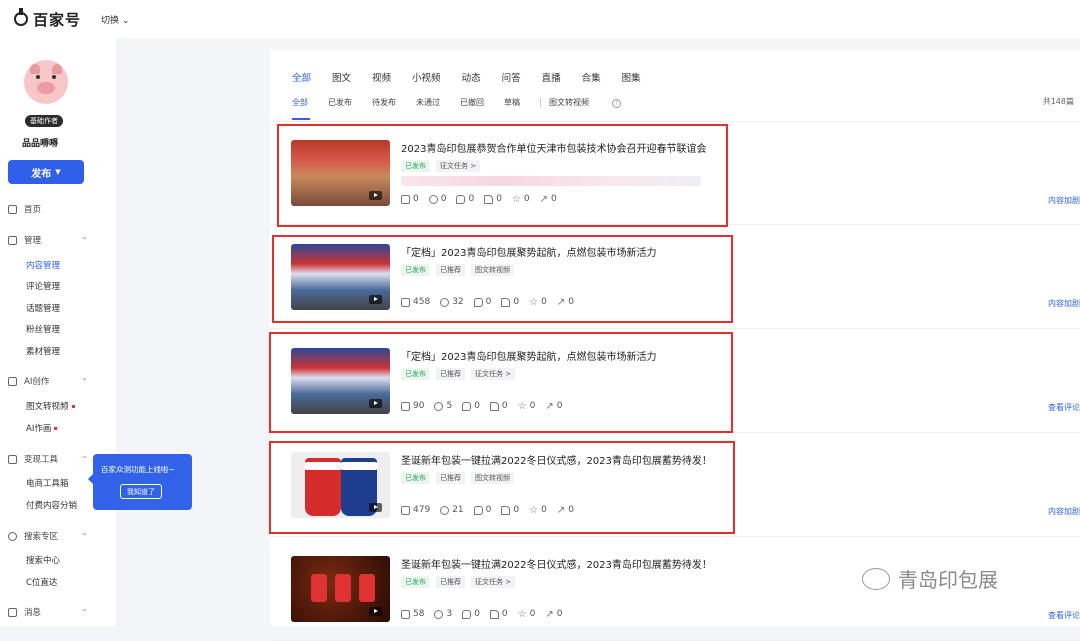 The height and width of the screenshot is (641, 1080). Describe the element at coordinates (616, 103) in the screenshot. I see `help-icon: ?` at that location.